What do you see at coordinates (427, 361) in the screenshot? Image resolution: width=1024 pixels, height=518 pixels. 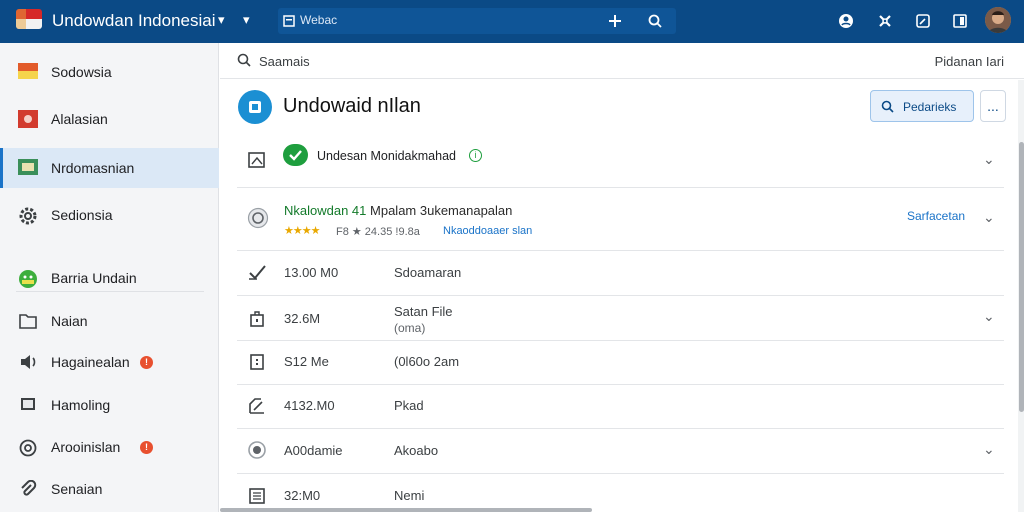 I see `file-name: (0l60o 2am` at bounding box center [427, 361].